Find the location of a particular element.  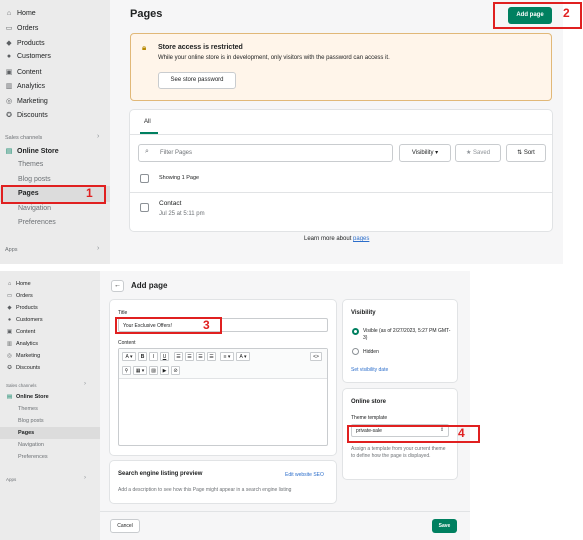

filter-pages-input: ⌕ Filter Pages is located at coordinates (265, 153).